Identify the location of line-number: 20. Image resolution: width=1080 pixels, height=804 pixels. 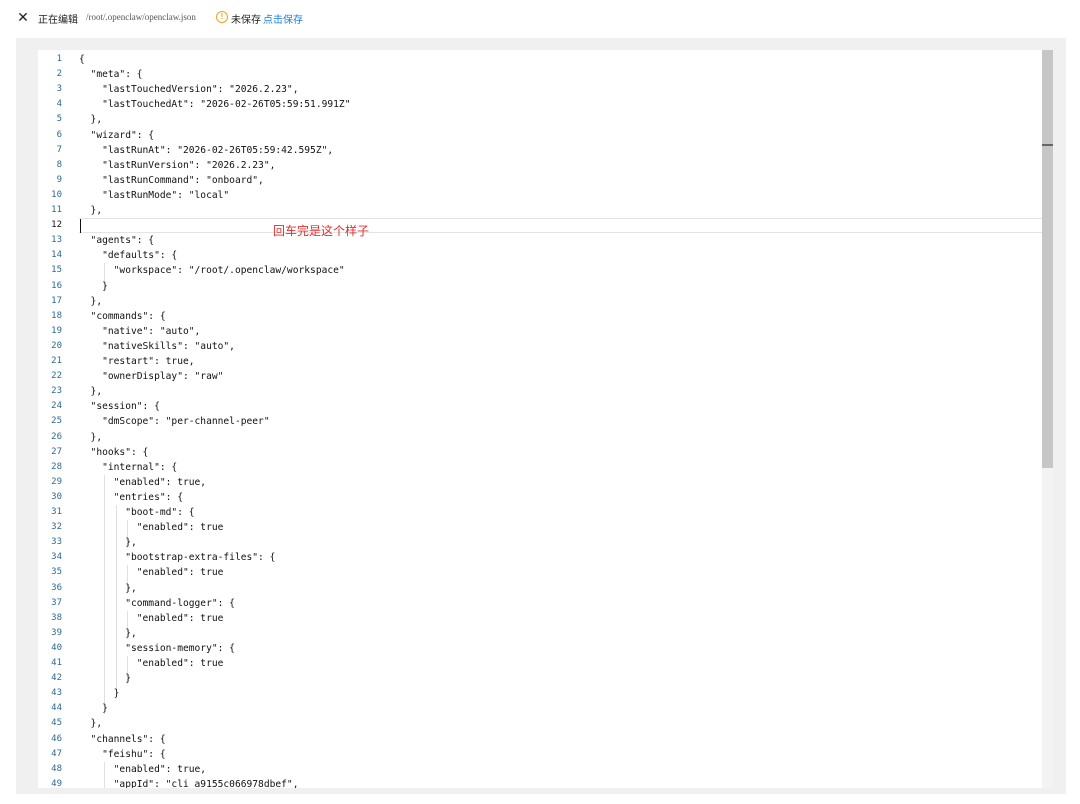
(56, 345).